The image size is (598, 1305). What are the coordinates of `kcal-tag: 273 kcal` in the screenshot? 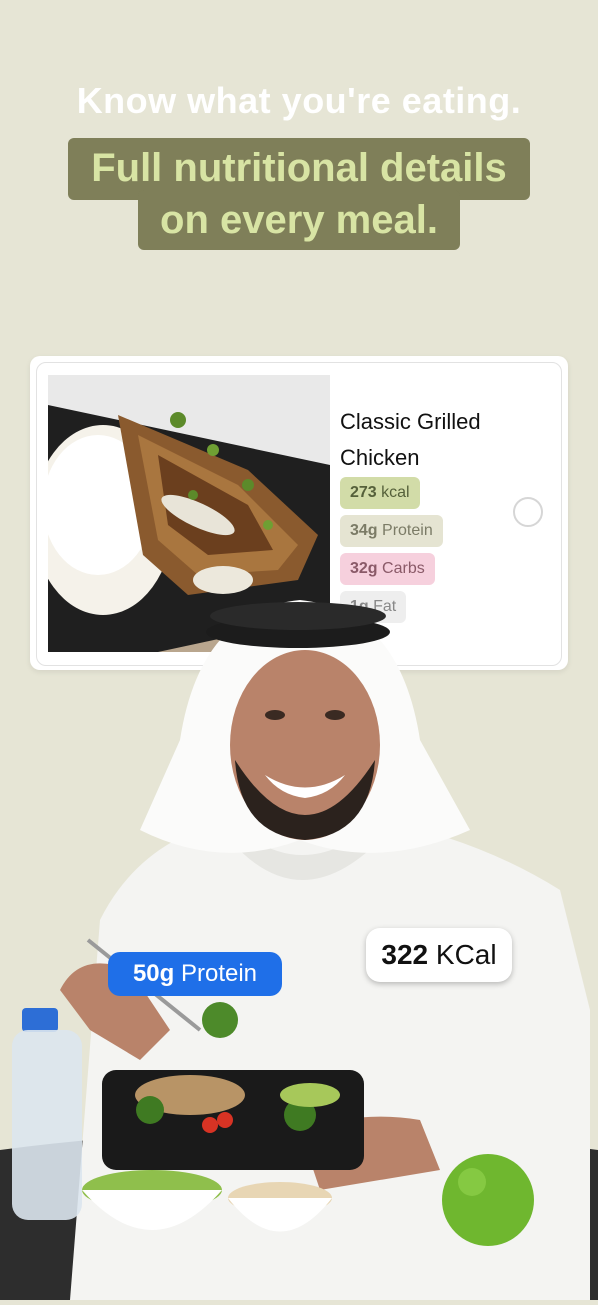 It's located at (380, 493).